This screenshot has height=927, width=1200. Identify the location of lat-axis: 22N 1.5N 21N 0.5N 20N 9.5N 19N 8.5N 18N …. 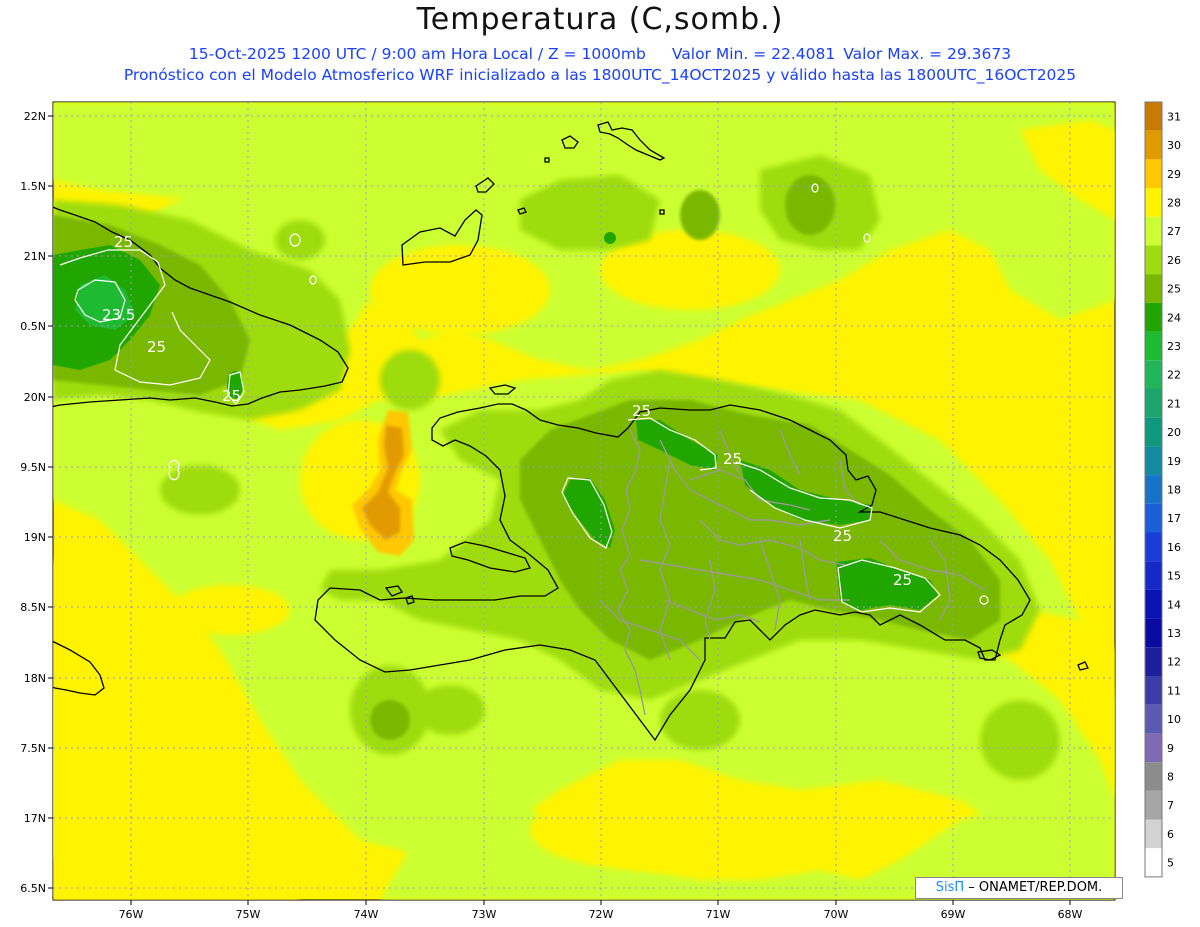
(33, 502).